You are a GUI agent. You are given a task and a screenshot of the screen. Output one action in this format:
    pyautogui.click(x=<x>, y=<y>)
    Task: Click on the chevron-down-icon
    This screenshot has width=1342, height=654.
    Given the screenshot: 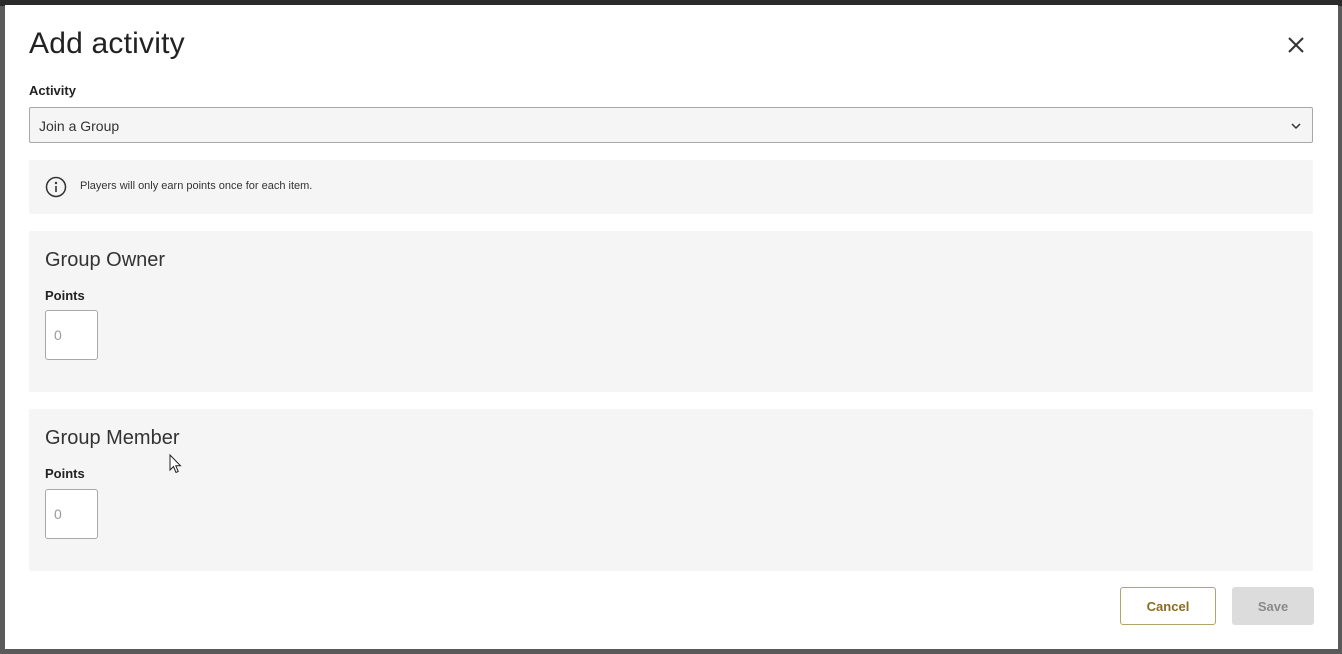 What is the action you would take?
    pyautogui.click(x=1296, y=126)
    